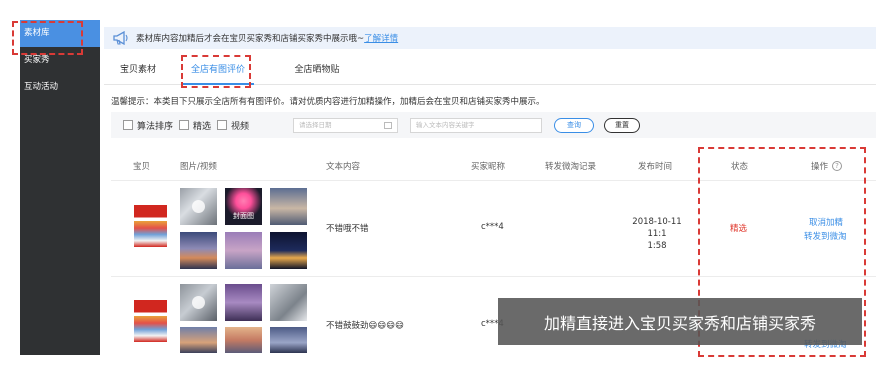  I want to click on reset-button: 重置, so click(622, 125).